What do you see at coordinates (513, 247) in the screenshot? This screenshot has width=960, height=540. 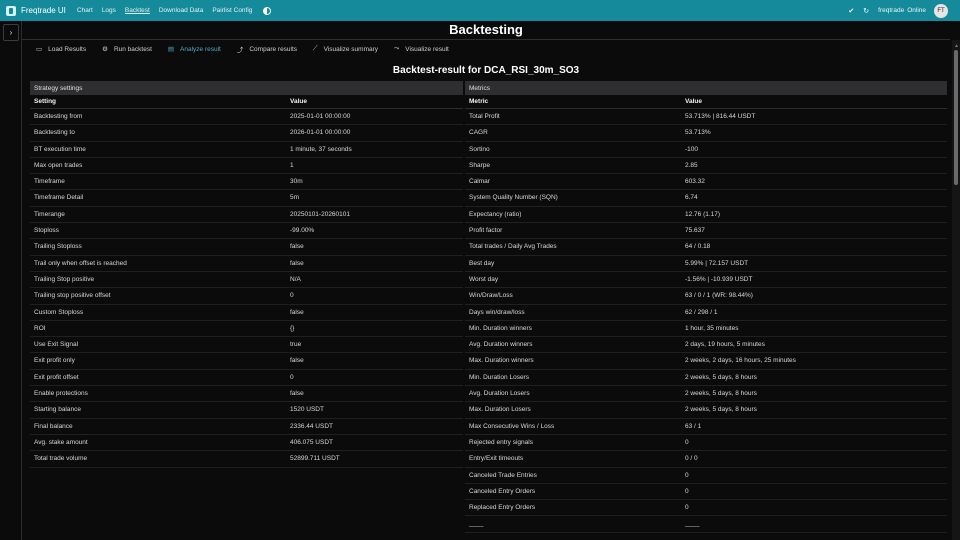 I see `row-label: Total trades / Daily Avg Trades` at bounding box center [513, 247].